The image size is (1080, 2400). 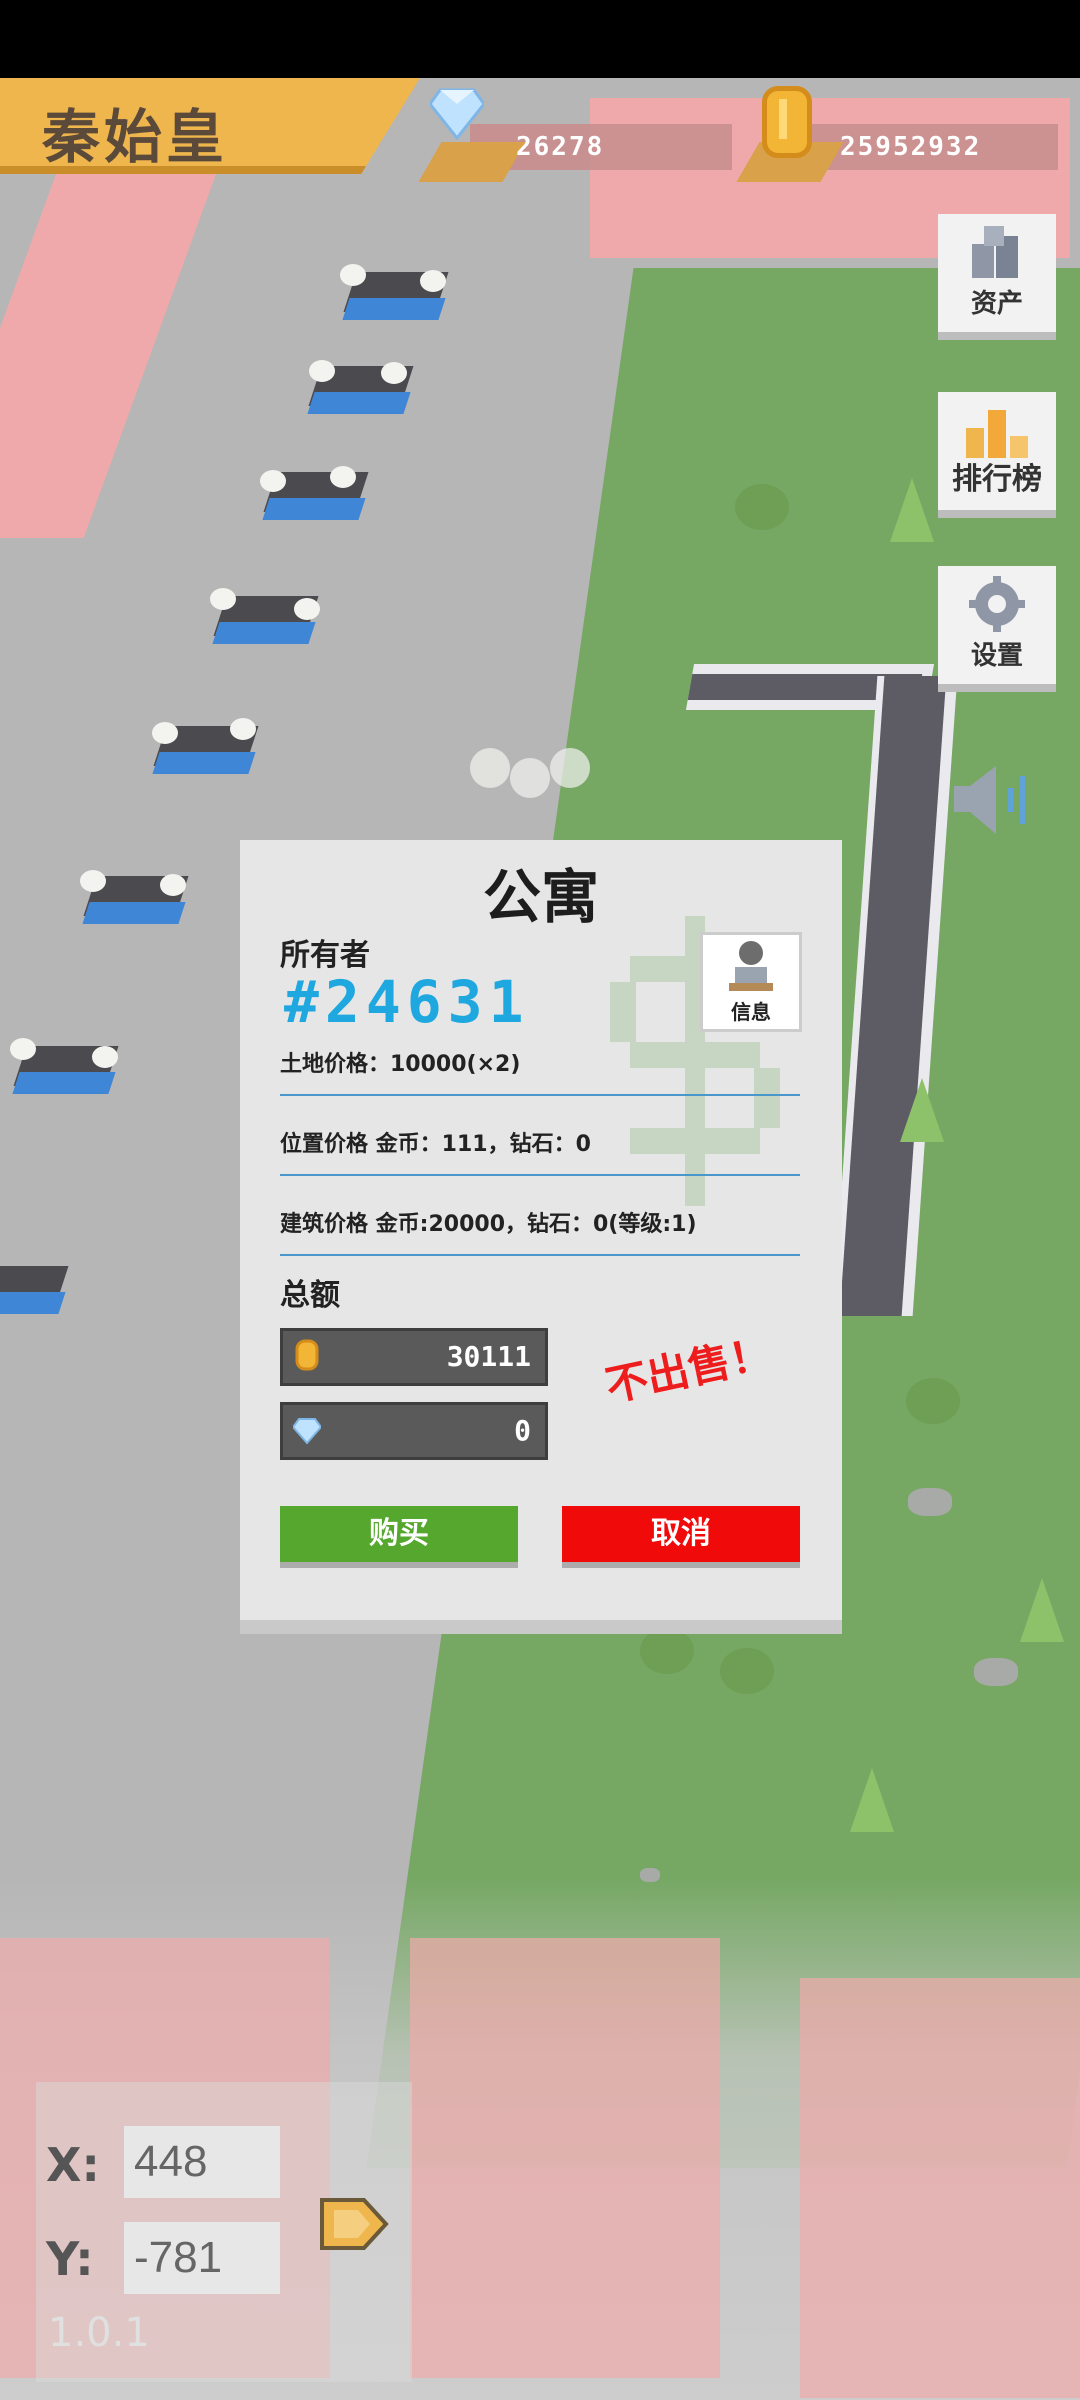 What do you see at coordinates (522, 1430) in the screenshot?
I see `total-diamonds: 0` at bounding box center [522, 1430].